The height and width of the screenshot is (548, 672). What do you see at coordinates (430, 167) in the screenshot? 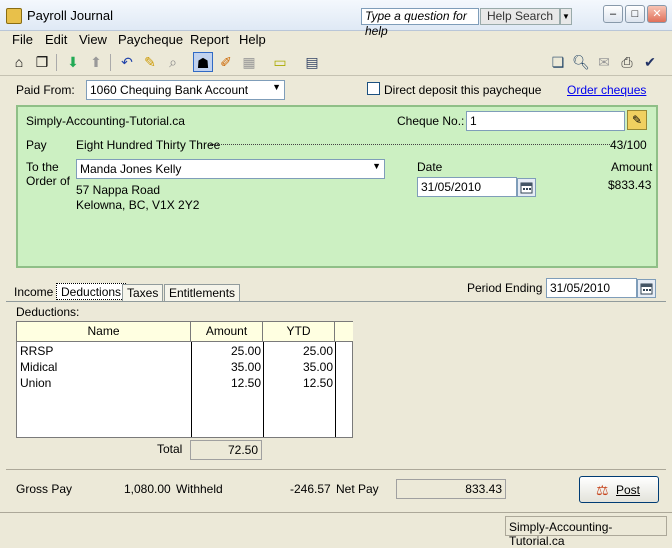
I see `date-label: Date` at bounding box center [430, 167].